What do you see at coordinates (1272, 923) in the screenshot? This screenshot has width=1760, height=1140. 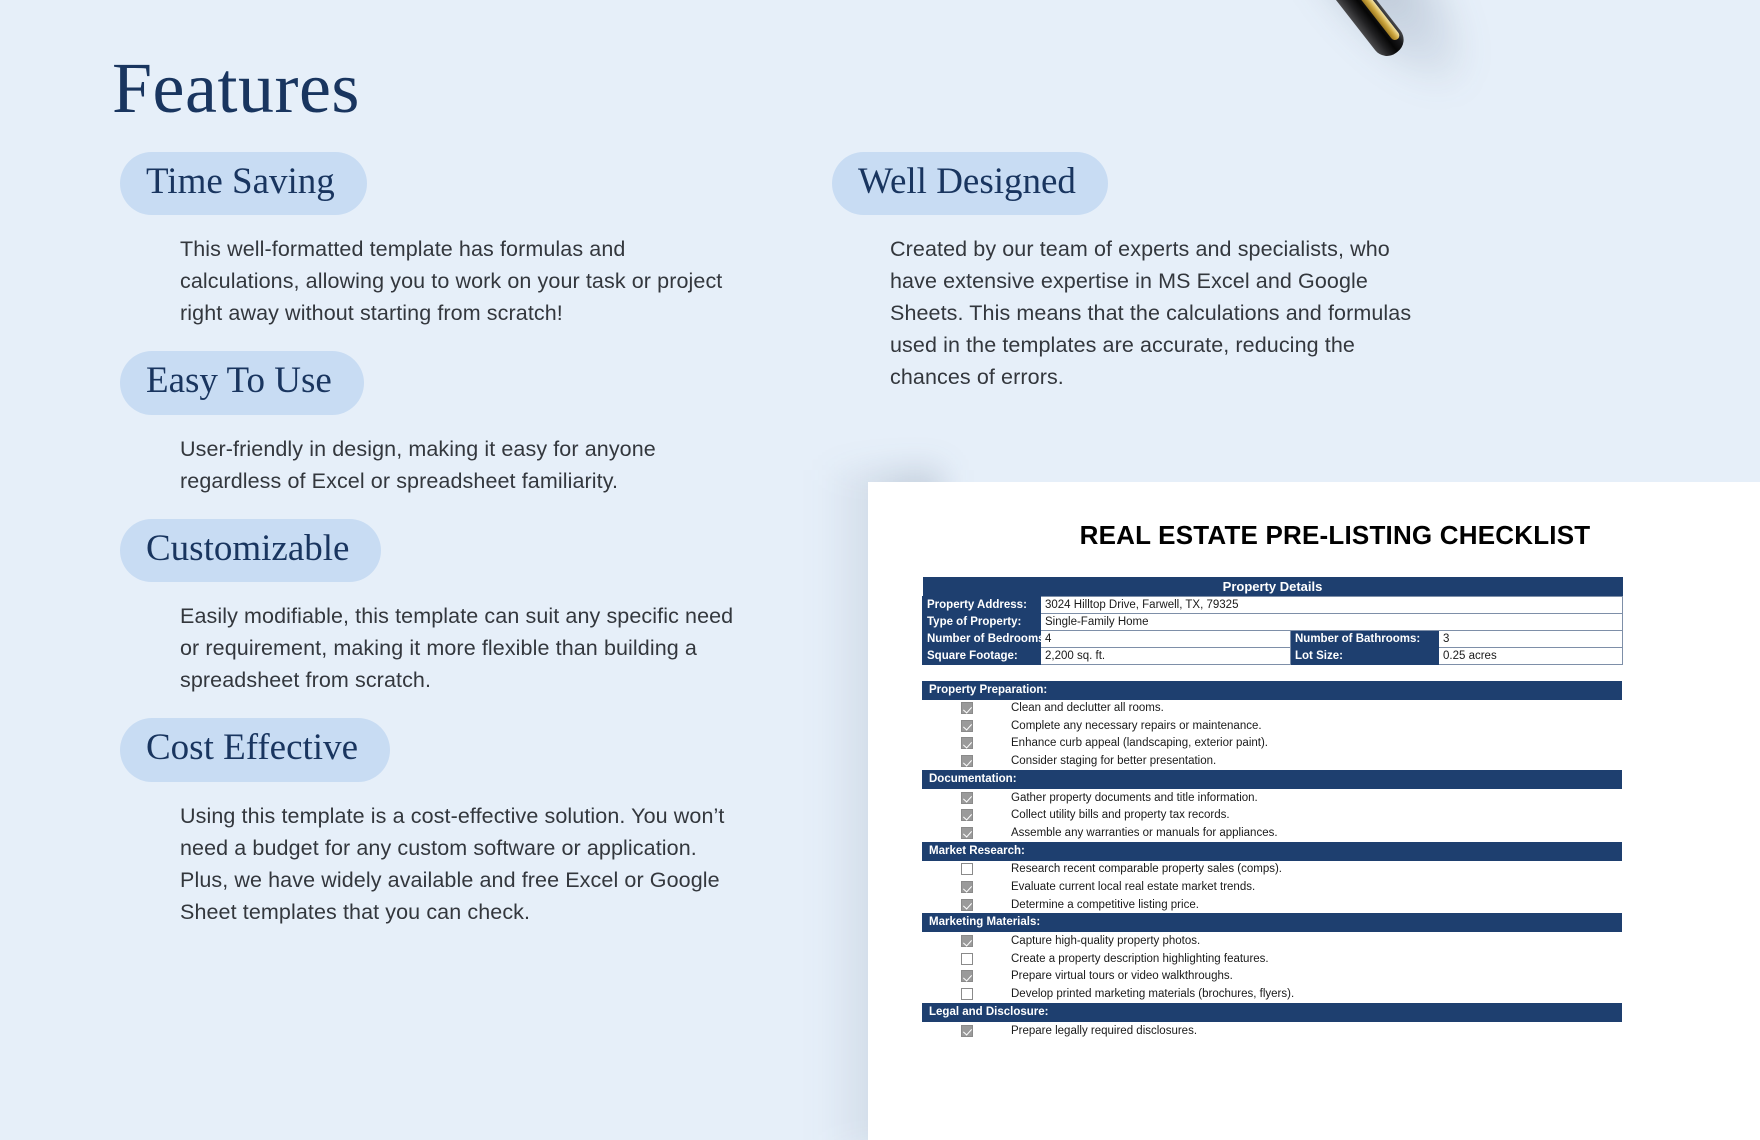 I see `checklist-section-heading: Marketing Materials:` at bounding box center [1272, 923].